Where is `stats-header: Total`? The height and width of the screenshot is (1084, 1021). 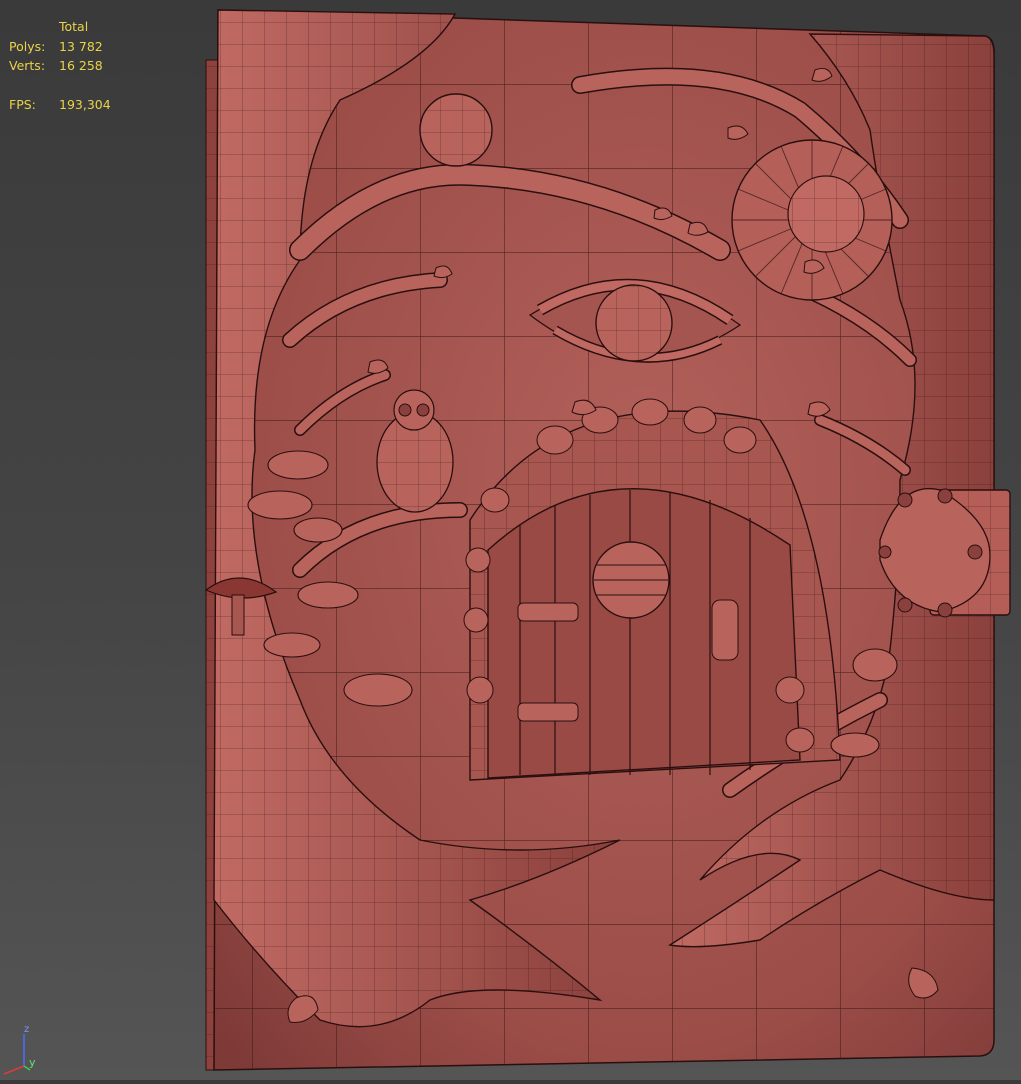 stats-header: Total is located at coordinates (74, 26).